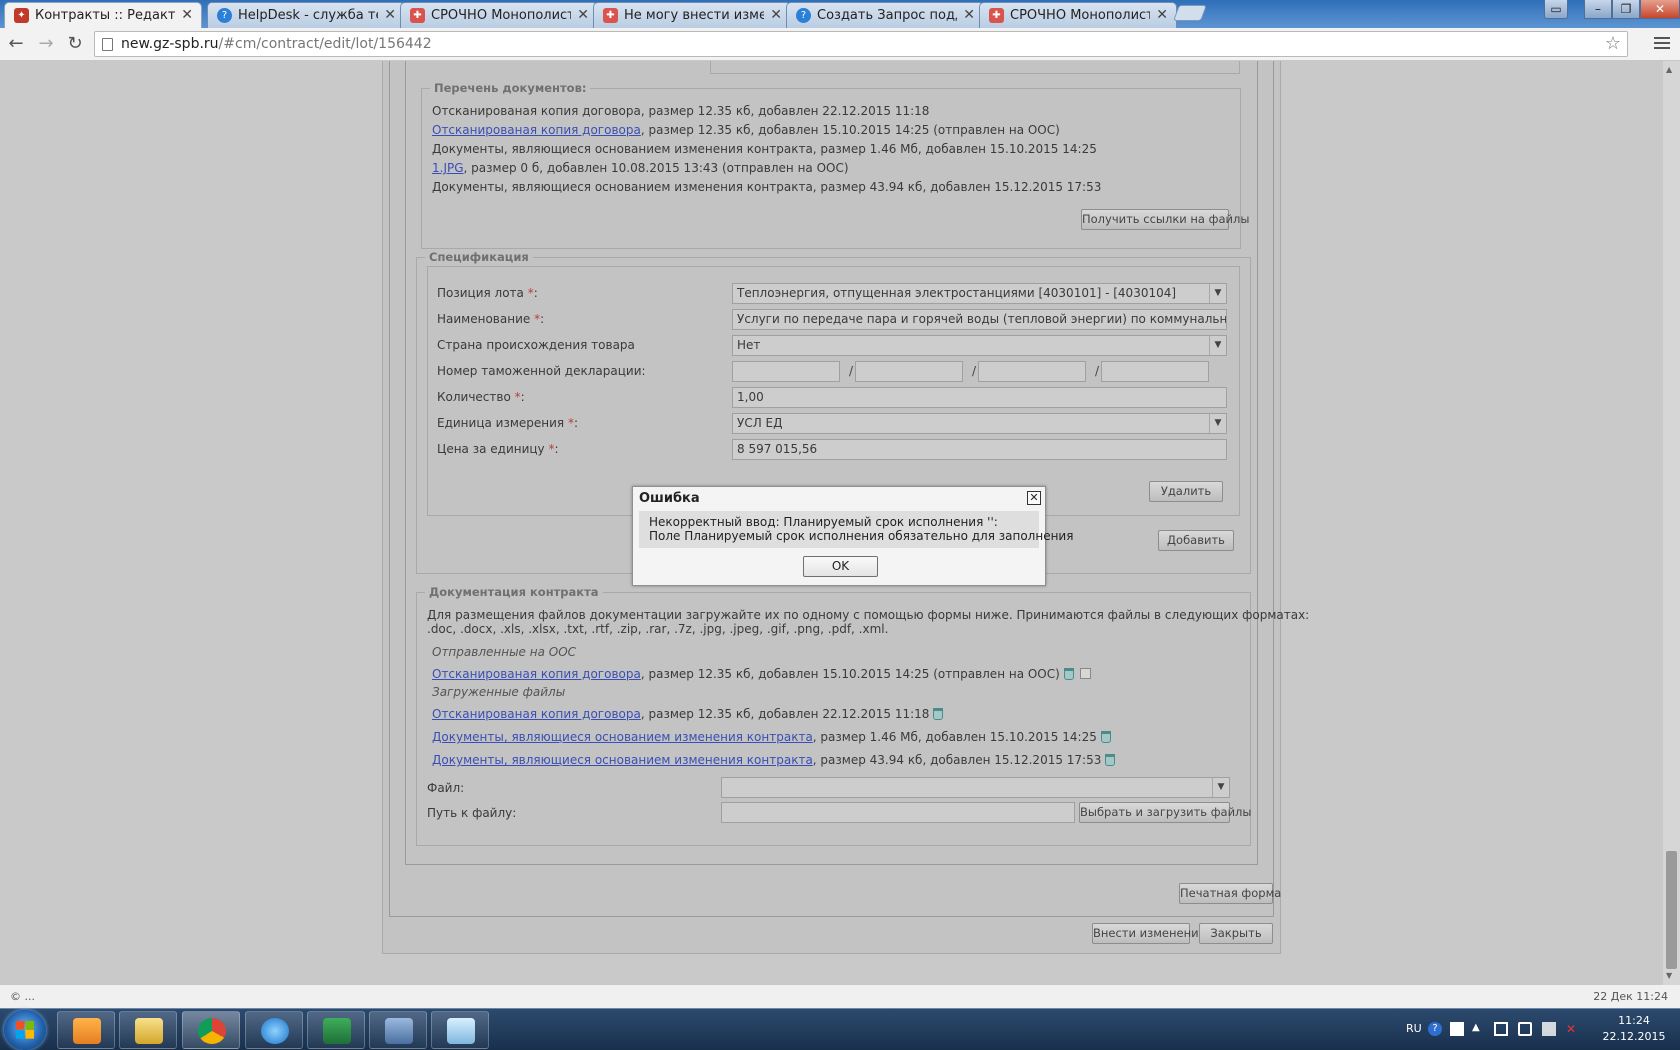 The height and width of the screenshot is (1050, 1680). I want to click on notes-taskbar-button, so click(460, 1030).